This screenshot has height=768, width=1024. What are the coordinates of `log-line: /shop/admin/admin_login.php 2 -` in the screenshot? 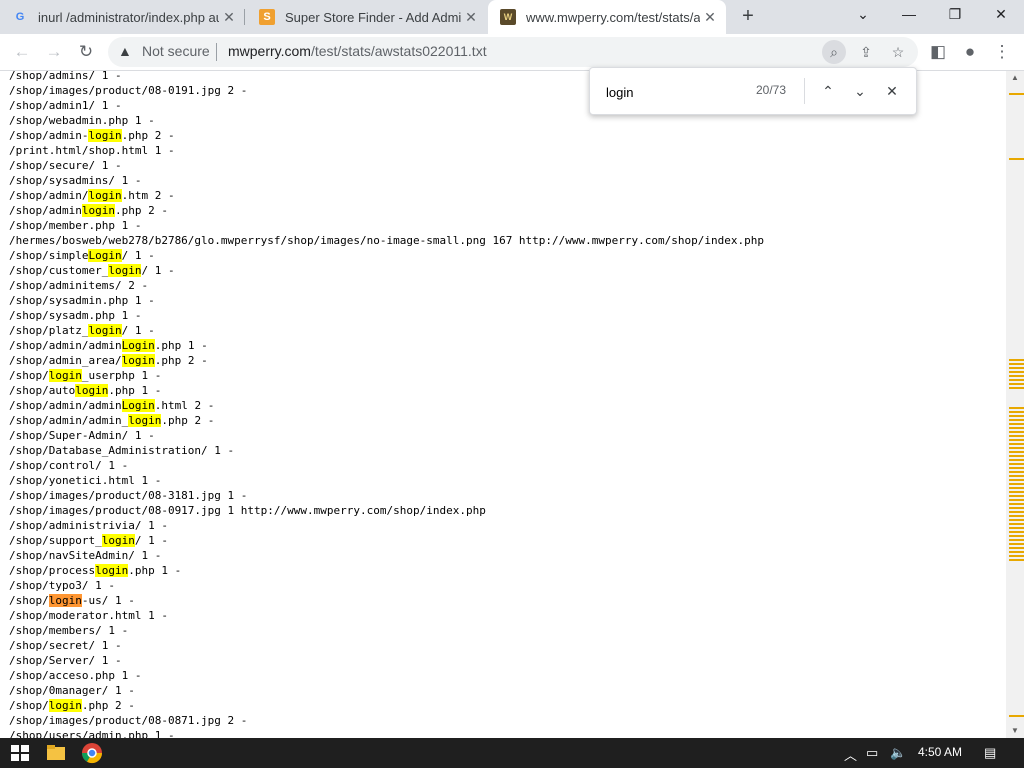 It's located at (111, 420).